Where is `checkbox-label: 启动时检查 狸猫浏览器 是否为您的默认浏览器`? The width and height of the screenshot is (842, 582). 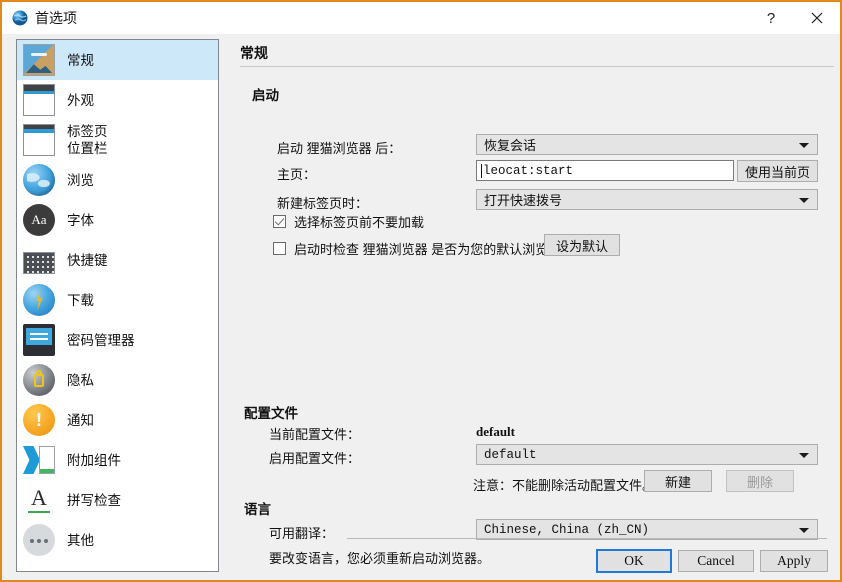 checkbox-label: 启动时检查 狸猫浏览器 是否为您的默认浏览器 is located at coordinates (428, 249).